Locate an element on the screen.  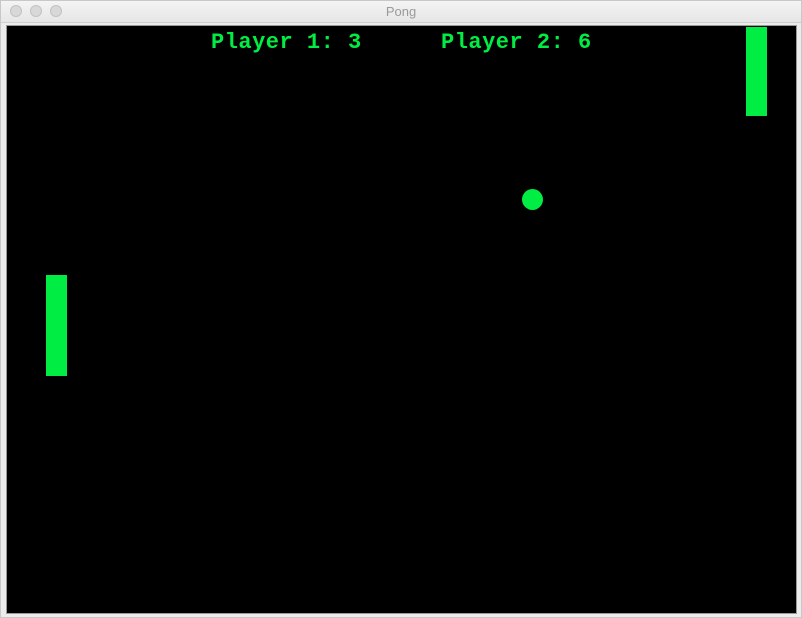
player1-score: Player 1: 3 is located at coordinates (286, 42).